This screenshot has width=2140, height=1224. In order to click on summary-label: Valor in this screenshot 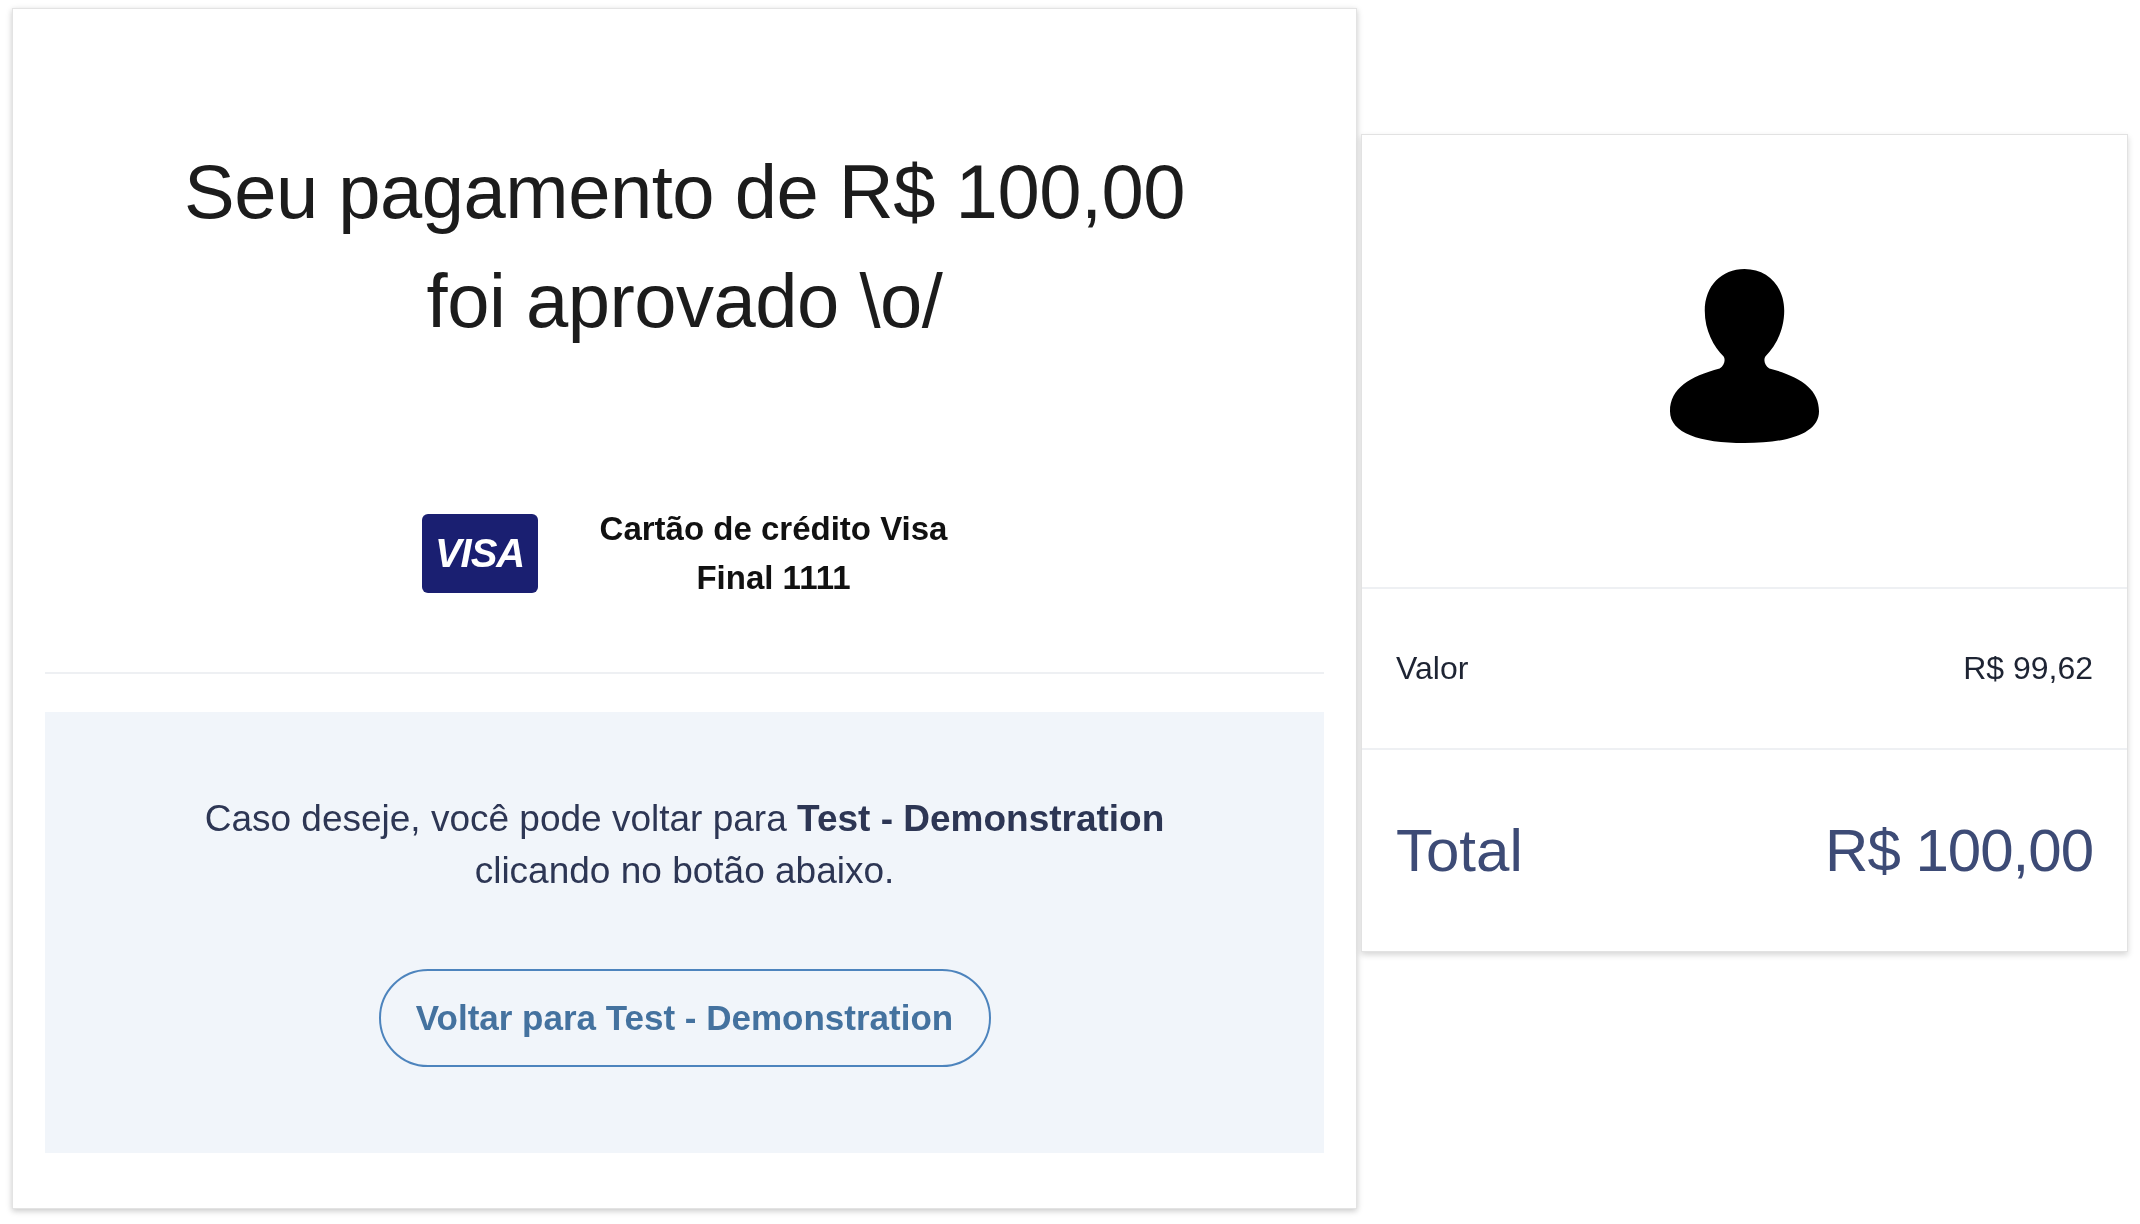, I will do `click(1432, 668)`.